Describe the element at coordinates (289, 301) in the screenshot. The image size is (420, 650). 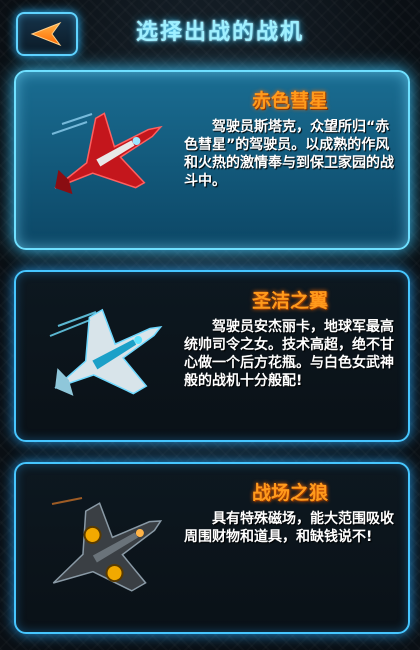
I see `fighter-name: 圣洁之翼` at that location.